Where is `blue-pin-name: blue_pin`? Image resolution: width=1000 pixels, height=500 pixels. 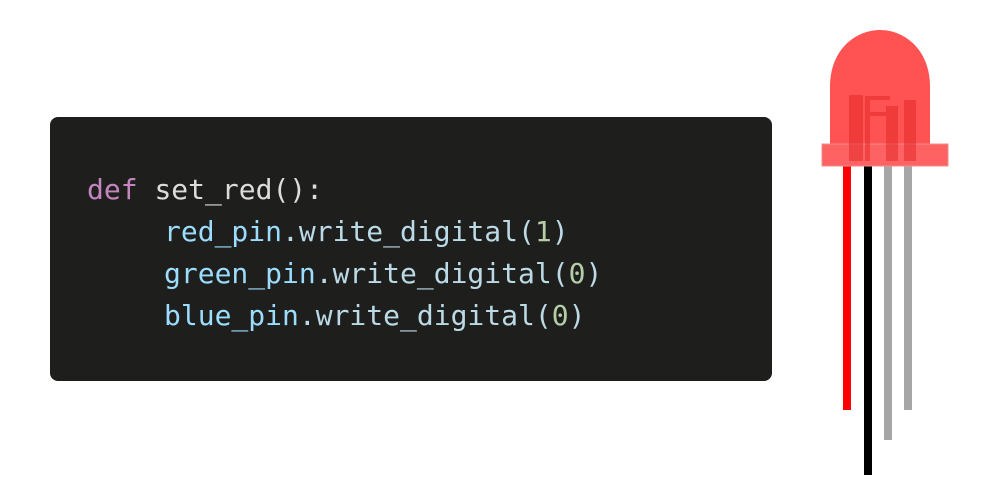 blue-pin-name: blue_pin is located at coordinates (231, 315).